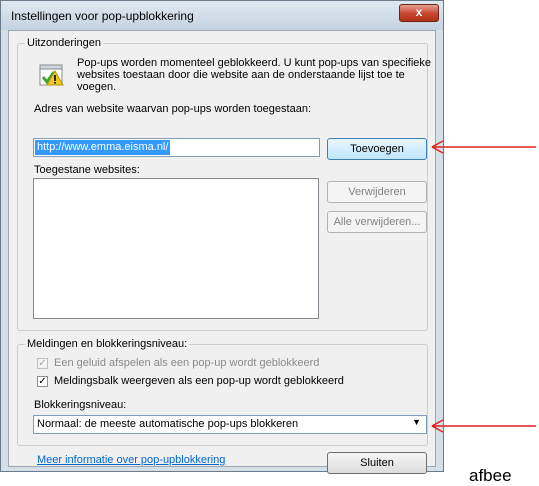 This screenshot has height=486, width=539. What do you see at coordinates (483, 147) in the screenshot?
I see `arrow-to-add-button` at bounding box center [483, 147].